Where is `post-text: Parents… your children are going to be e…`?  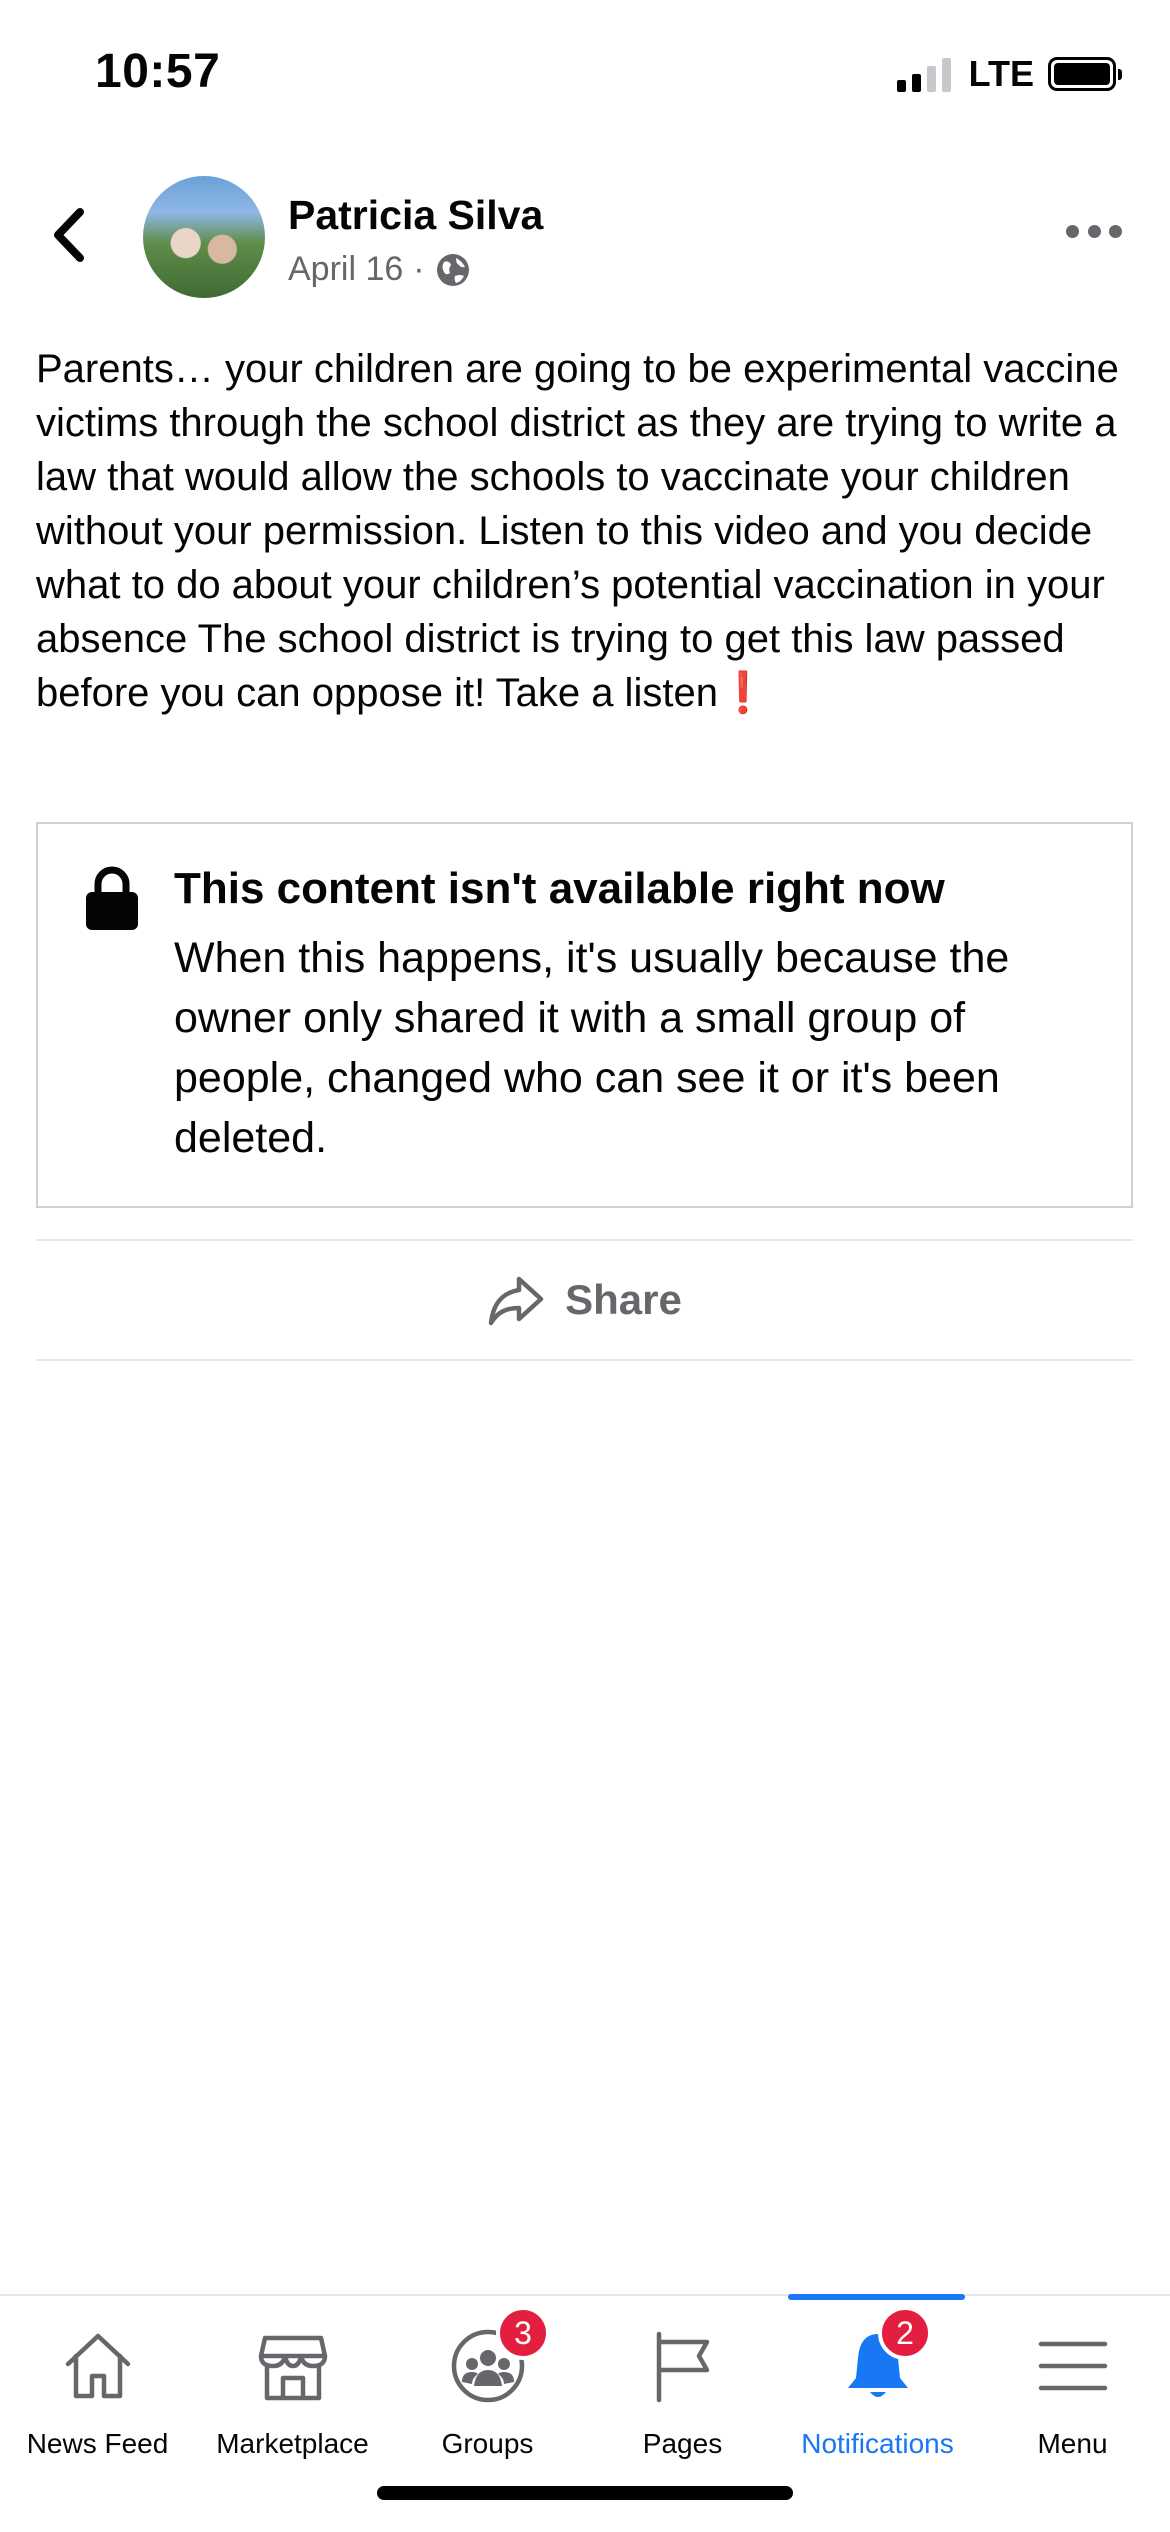 post-text: Parents… your children are going to be e… is located at coordinates (591, 531).